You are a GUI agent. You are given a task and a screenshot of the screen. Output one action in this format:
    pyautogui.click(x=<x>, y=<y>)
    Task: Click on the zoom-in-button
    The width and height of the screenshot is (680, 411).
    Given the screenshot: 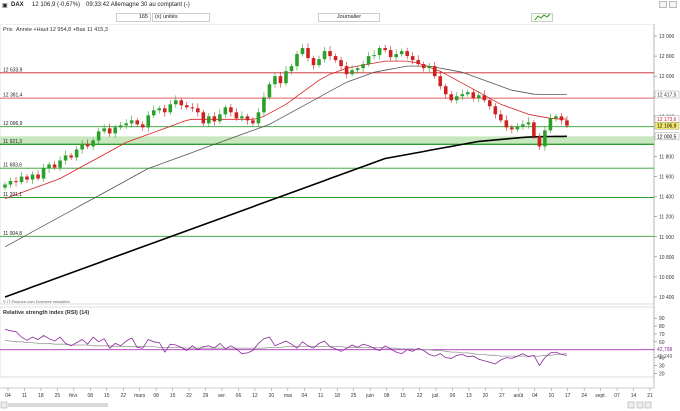 What is the action you would take?
    pyautogui.click(x=648, y=405)
    